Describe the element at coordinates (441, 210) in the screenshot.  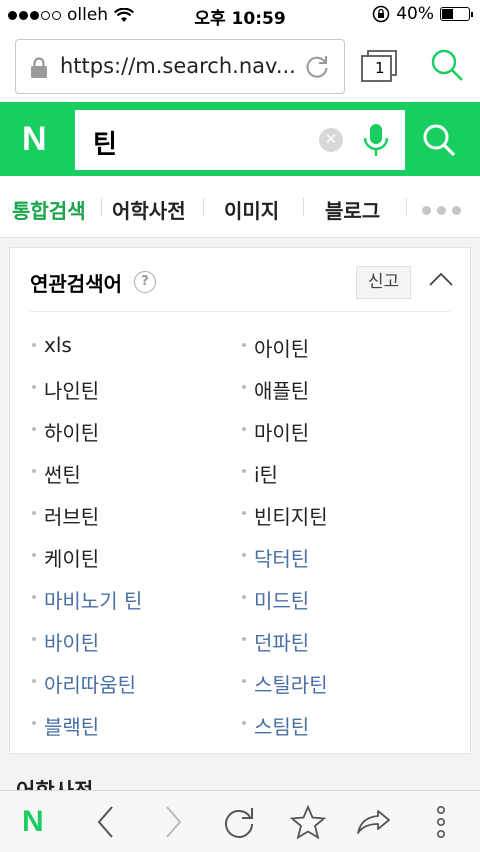
I see `more-tabs-icon` at that location.